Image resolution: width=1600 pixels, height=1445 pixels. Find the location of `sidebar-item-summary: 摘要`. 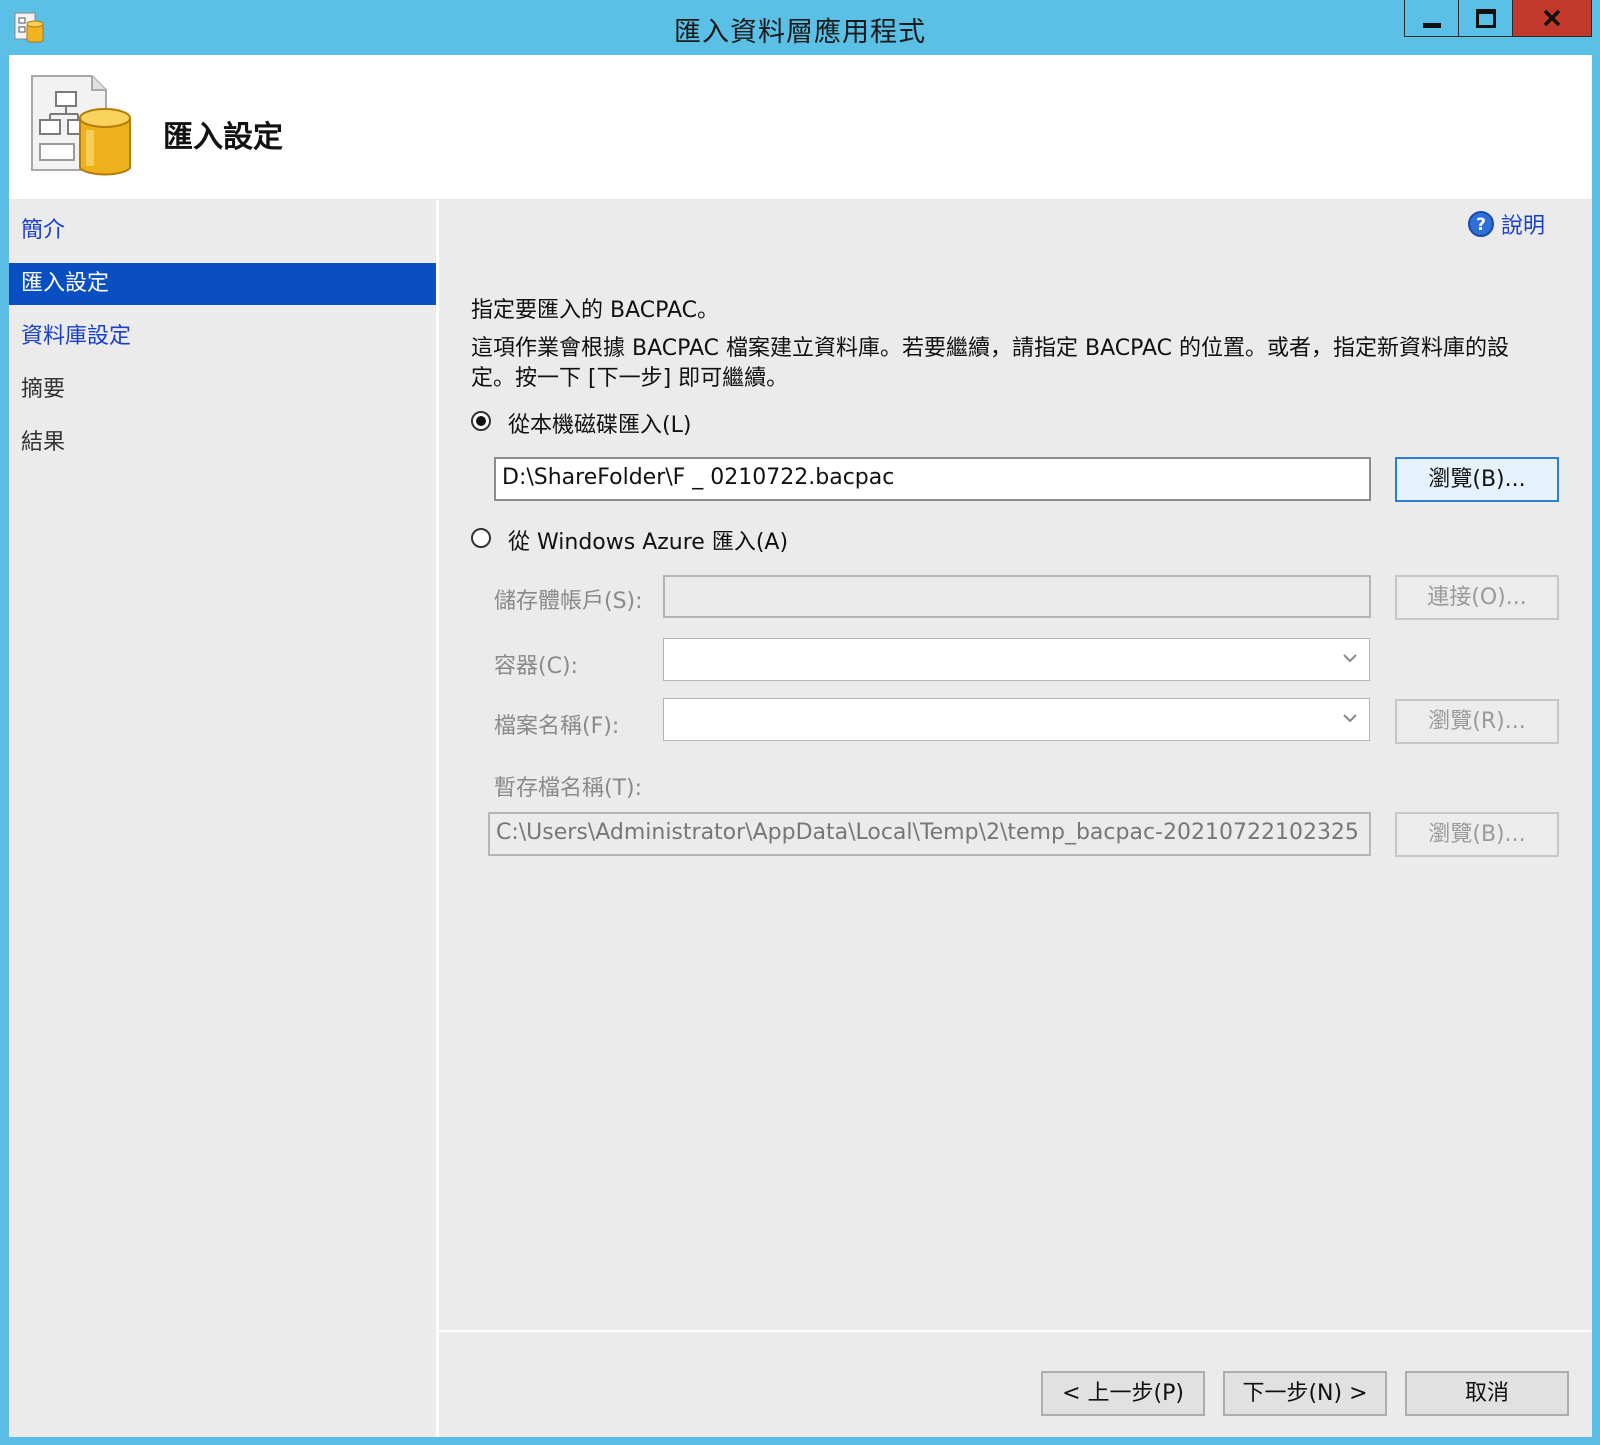

sidebar-item-summary: 摘要 is located at coordinates (43, 389).